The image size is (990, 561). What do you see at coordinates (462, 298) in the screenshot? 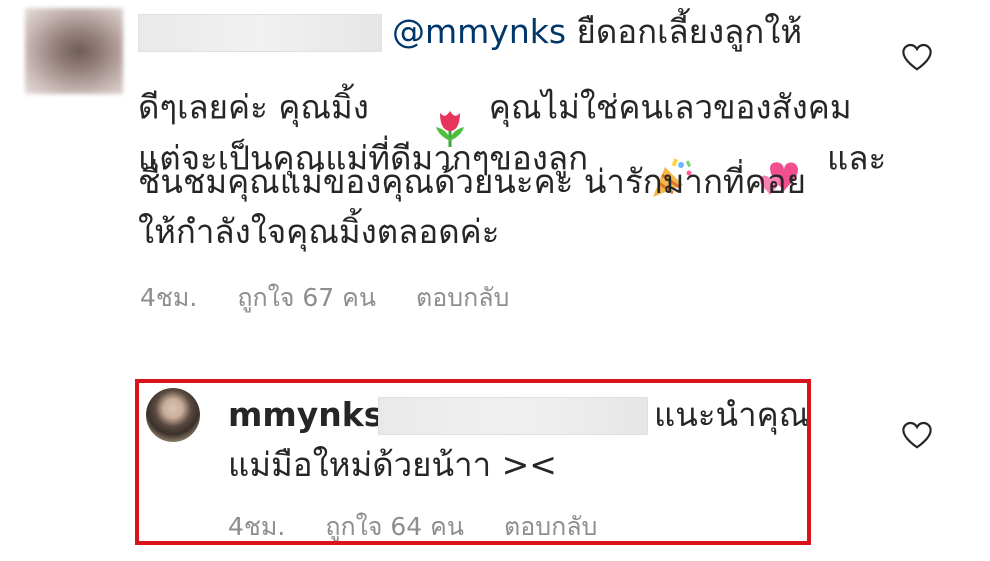
I see `reply-button: ตอบกลับ` at bounding box center [462, 298].